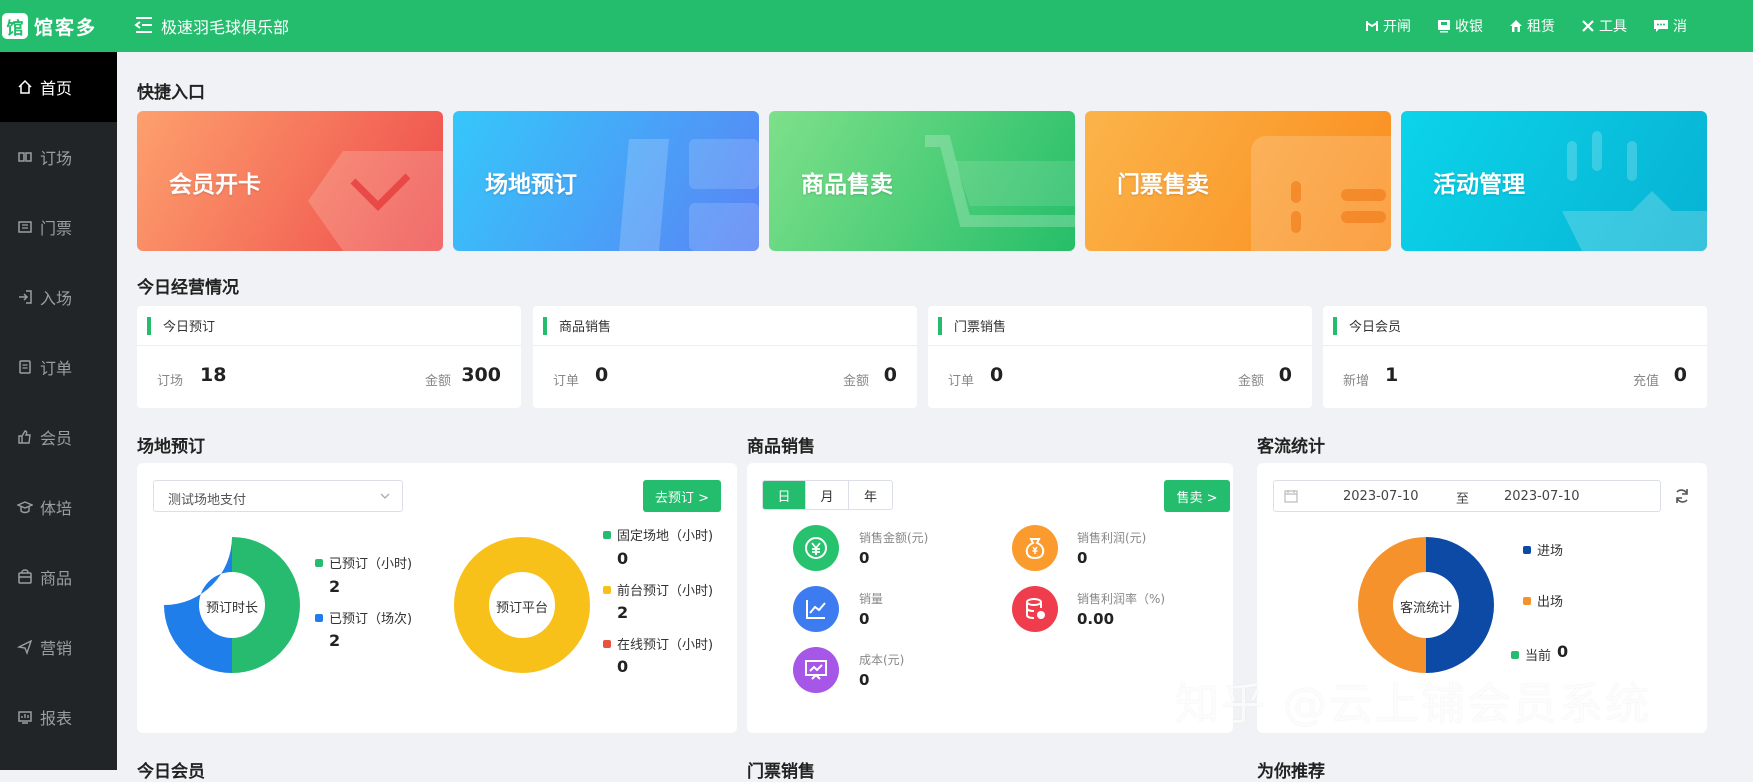  Describe the element at coordinates (170, 381) in the screenshot. I see `stat-key: 订场` at that location.